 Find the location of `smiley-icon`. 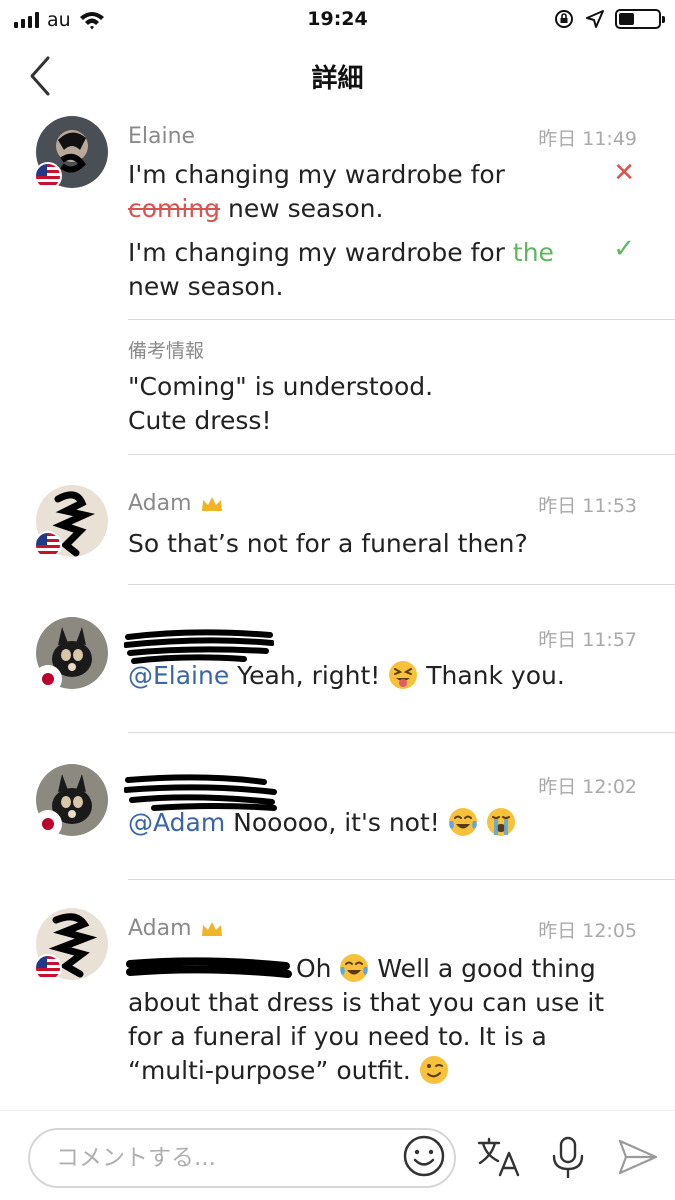

smiley-icon is located at coordinates (424, 1156).